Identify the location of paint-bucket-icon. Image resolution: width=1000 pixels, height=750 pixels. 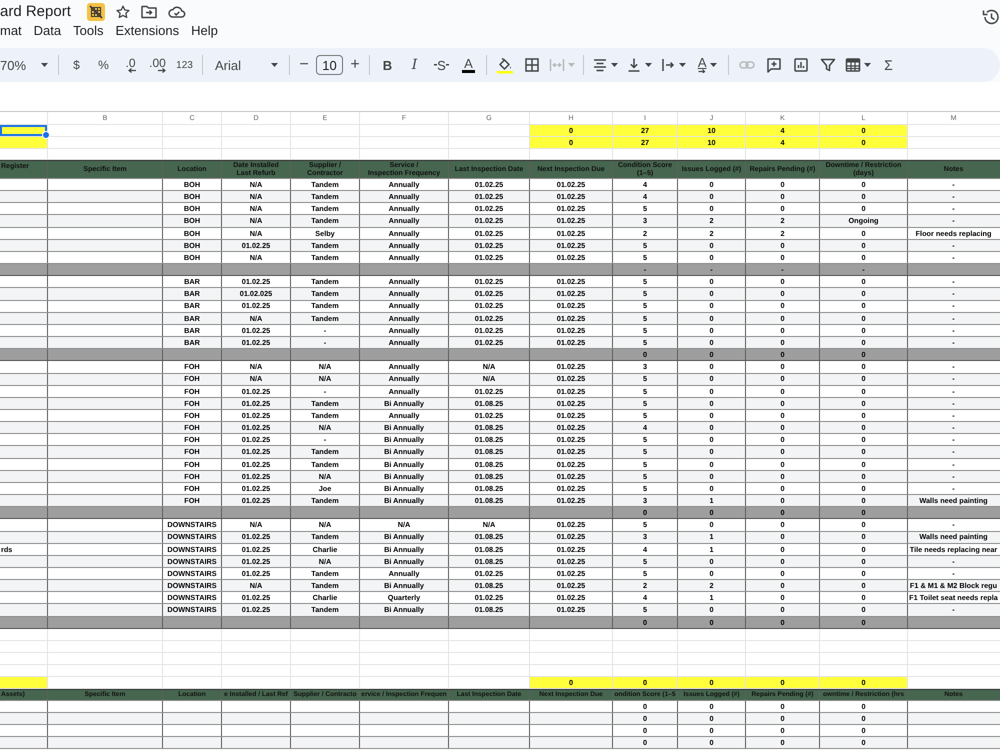
(504, 65).